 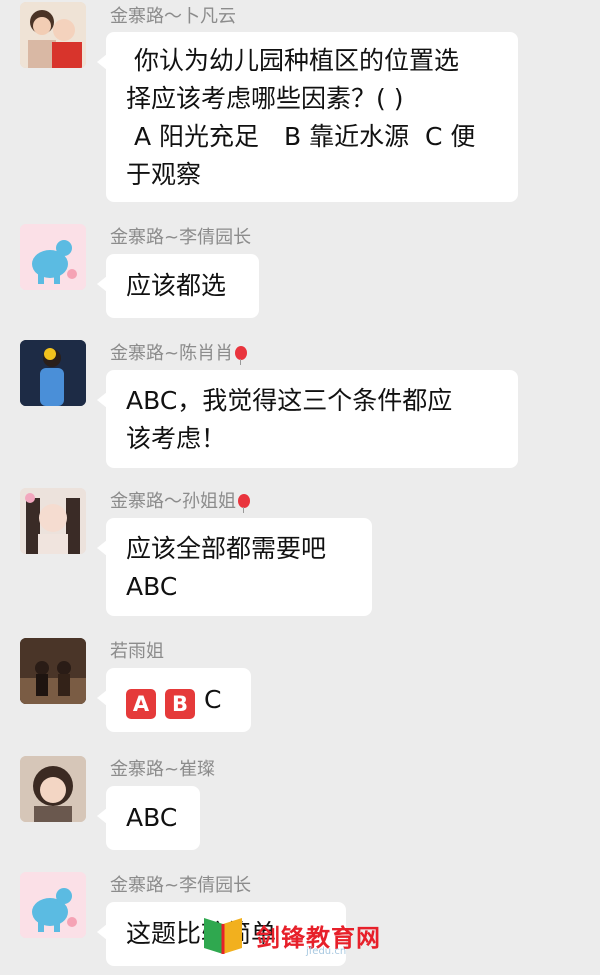 I want to click on message-text: 应该全部都需要吧 ABC, so click(x=226, y=567).